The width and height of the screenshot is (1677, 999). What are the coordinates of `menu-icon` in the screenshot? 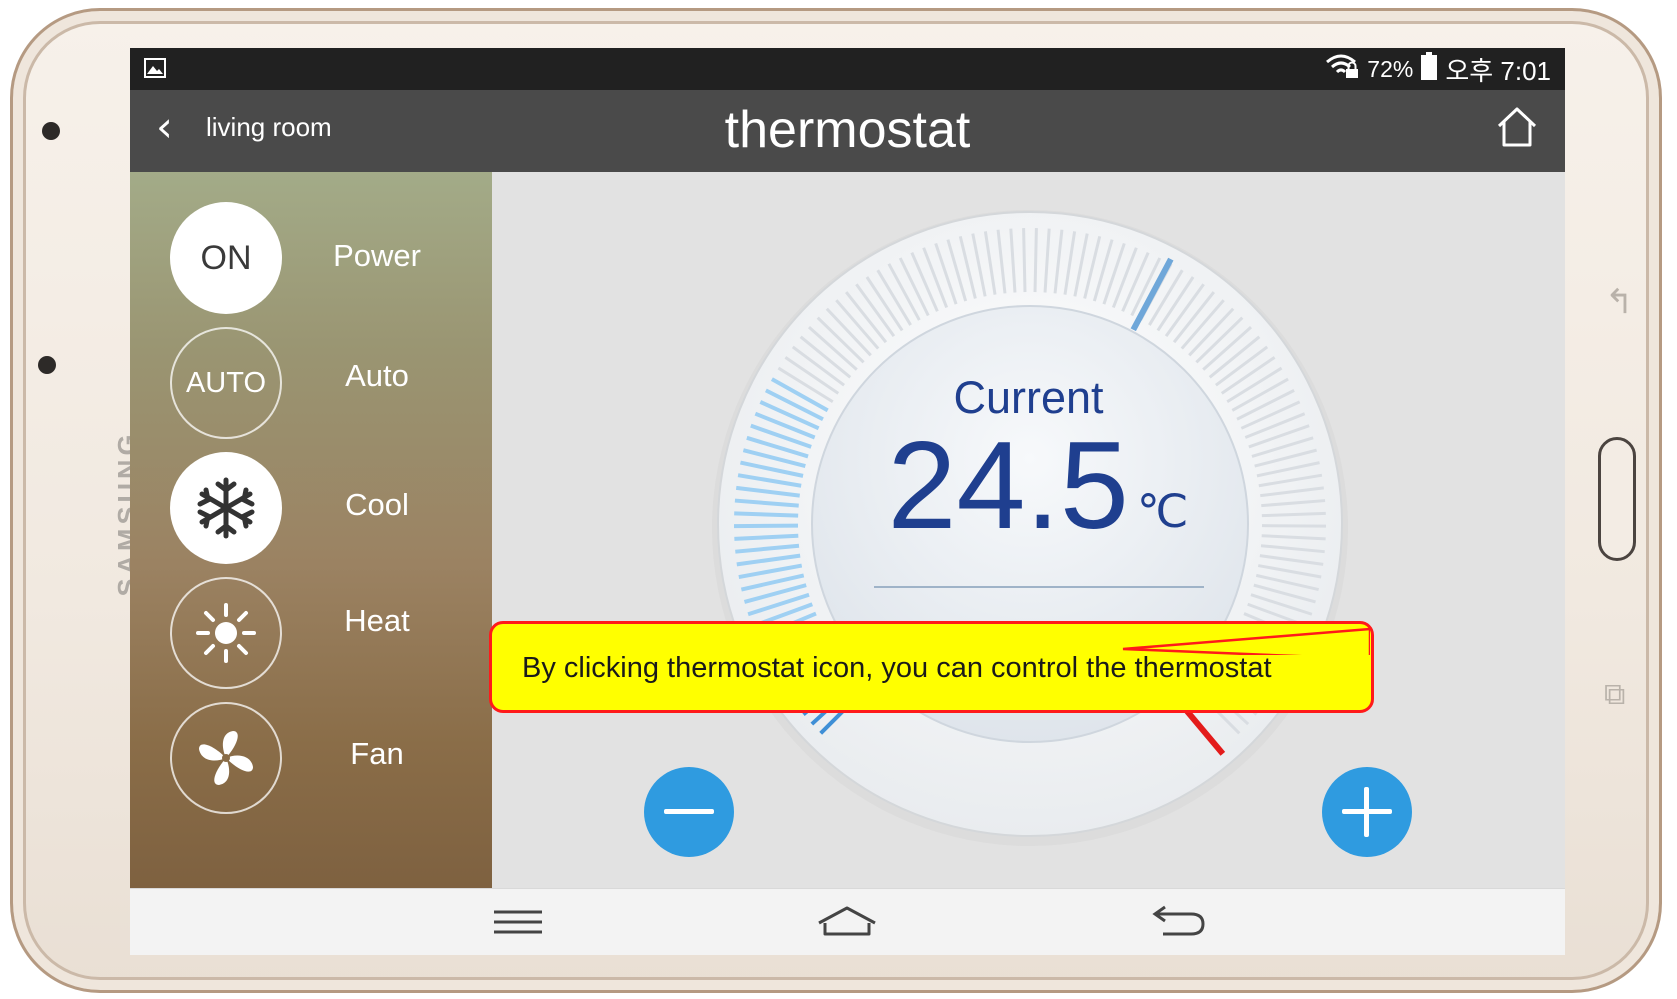 It's located at (518, 925).